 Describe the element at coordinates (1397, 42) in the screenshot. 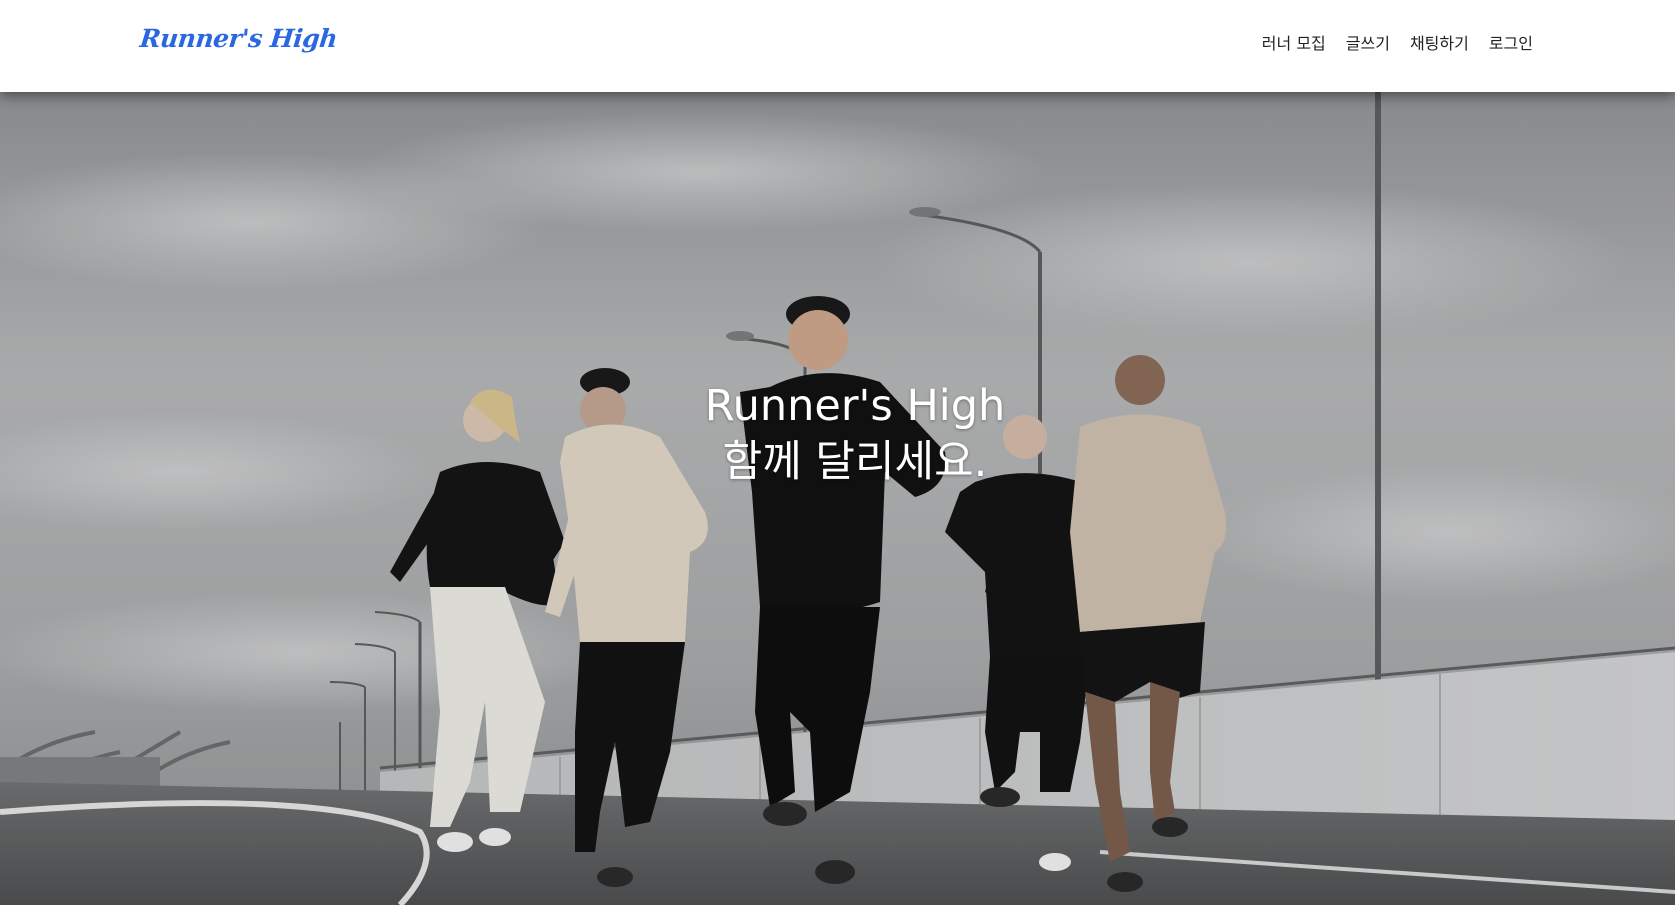

I see `nav-menu: 러너 모집 글쓰기 채팅하기 로그인` at that location.